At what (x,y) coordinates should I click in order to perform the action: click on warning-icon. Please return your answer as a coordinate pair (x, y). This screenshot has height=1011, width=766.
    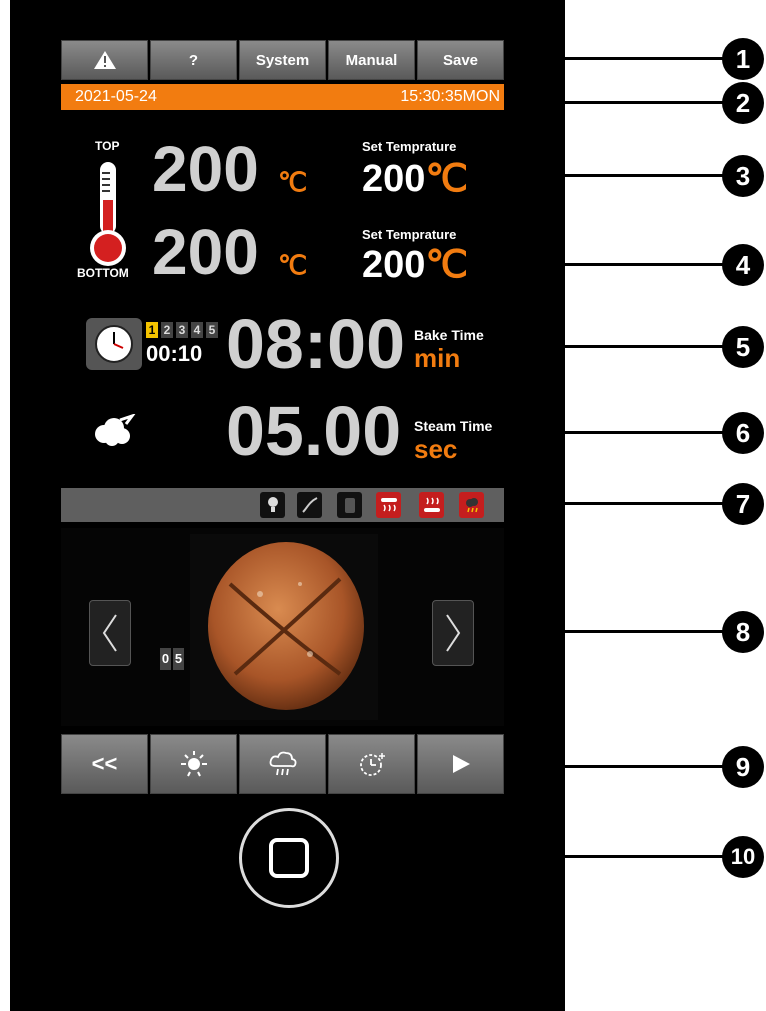
    Looking at the image, I should click on (104, 60).